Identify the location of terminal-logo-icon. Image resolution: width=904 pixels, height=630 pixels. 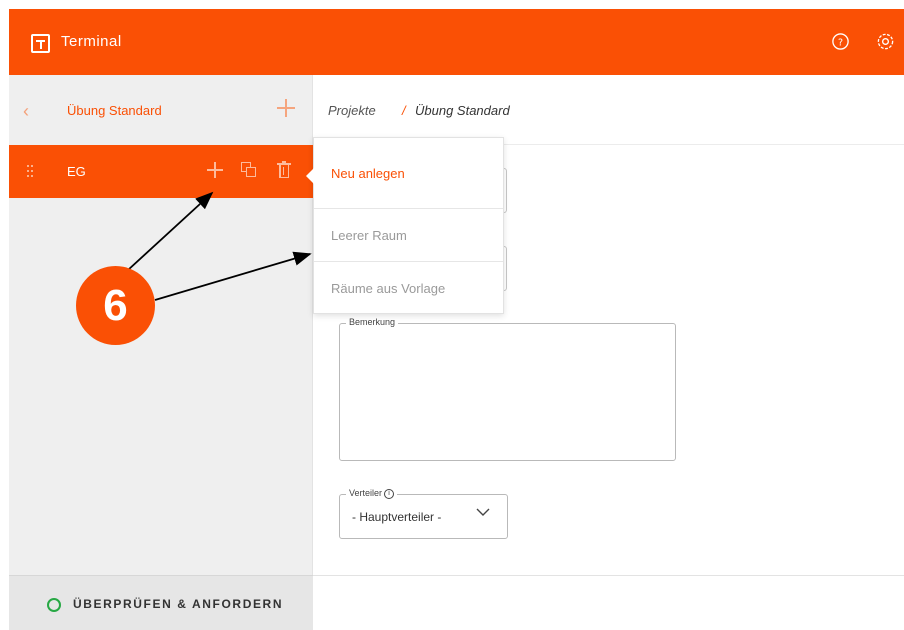
(40, 43).